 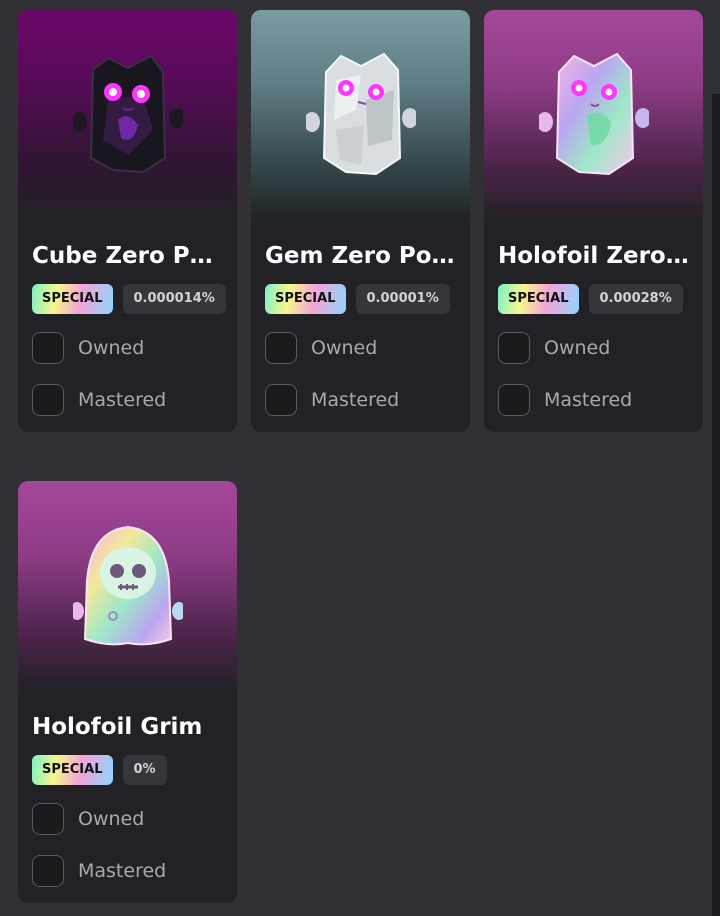 I want to click on dark-cube-creature-icon, so click(x=127, y=114).